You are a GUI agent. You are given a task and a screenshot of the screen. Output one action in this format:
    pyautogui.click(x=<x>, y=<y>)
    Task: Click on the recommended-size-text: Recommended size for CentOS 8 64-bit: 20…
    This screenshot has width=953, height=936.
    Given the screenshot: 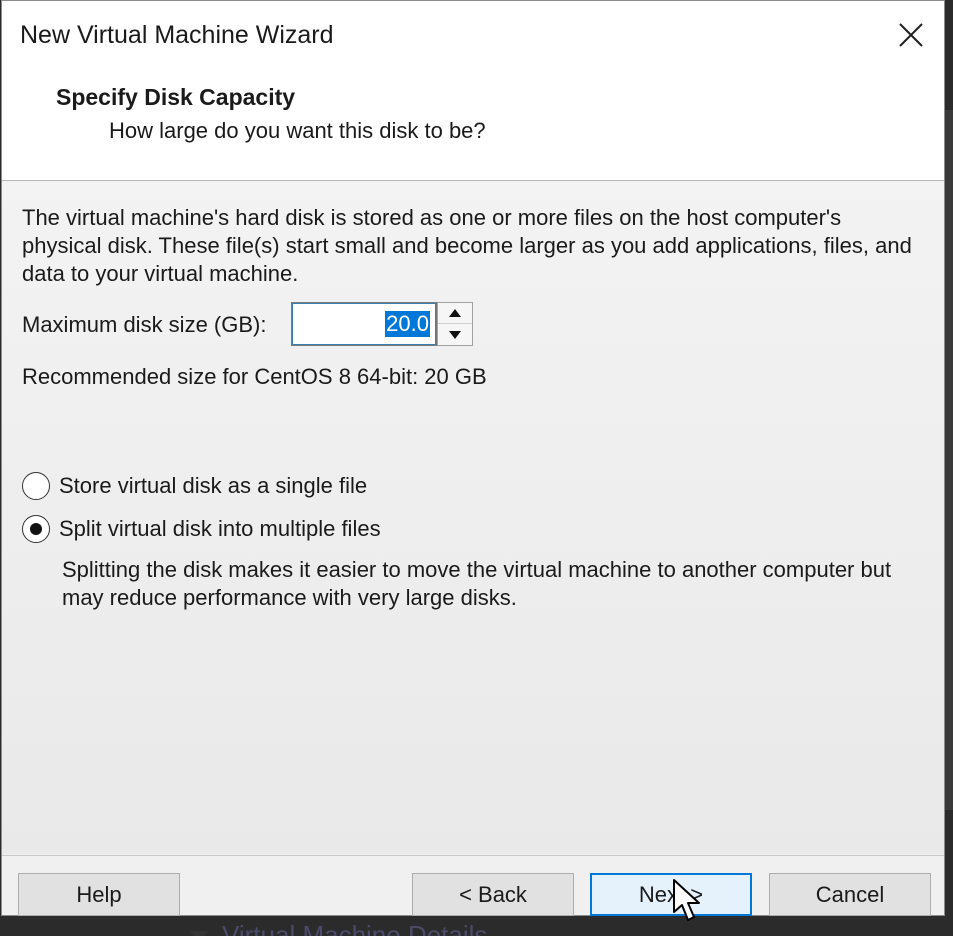 What is the action you would take?
    pyautogui.click(x=254, y=376)
    